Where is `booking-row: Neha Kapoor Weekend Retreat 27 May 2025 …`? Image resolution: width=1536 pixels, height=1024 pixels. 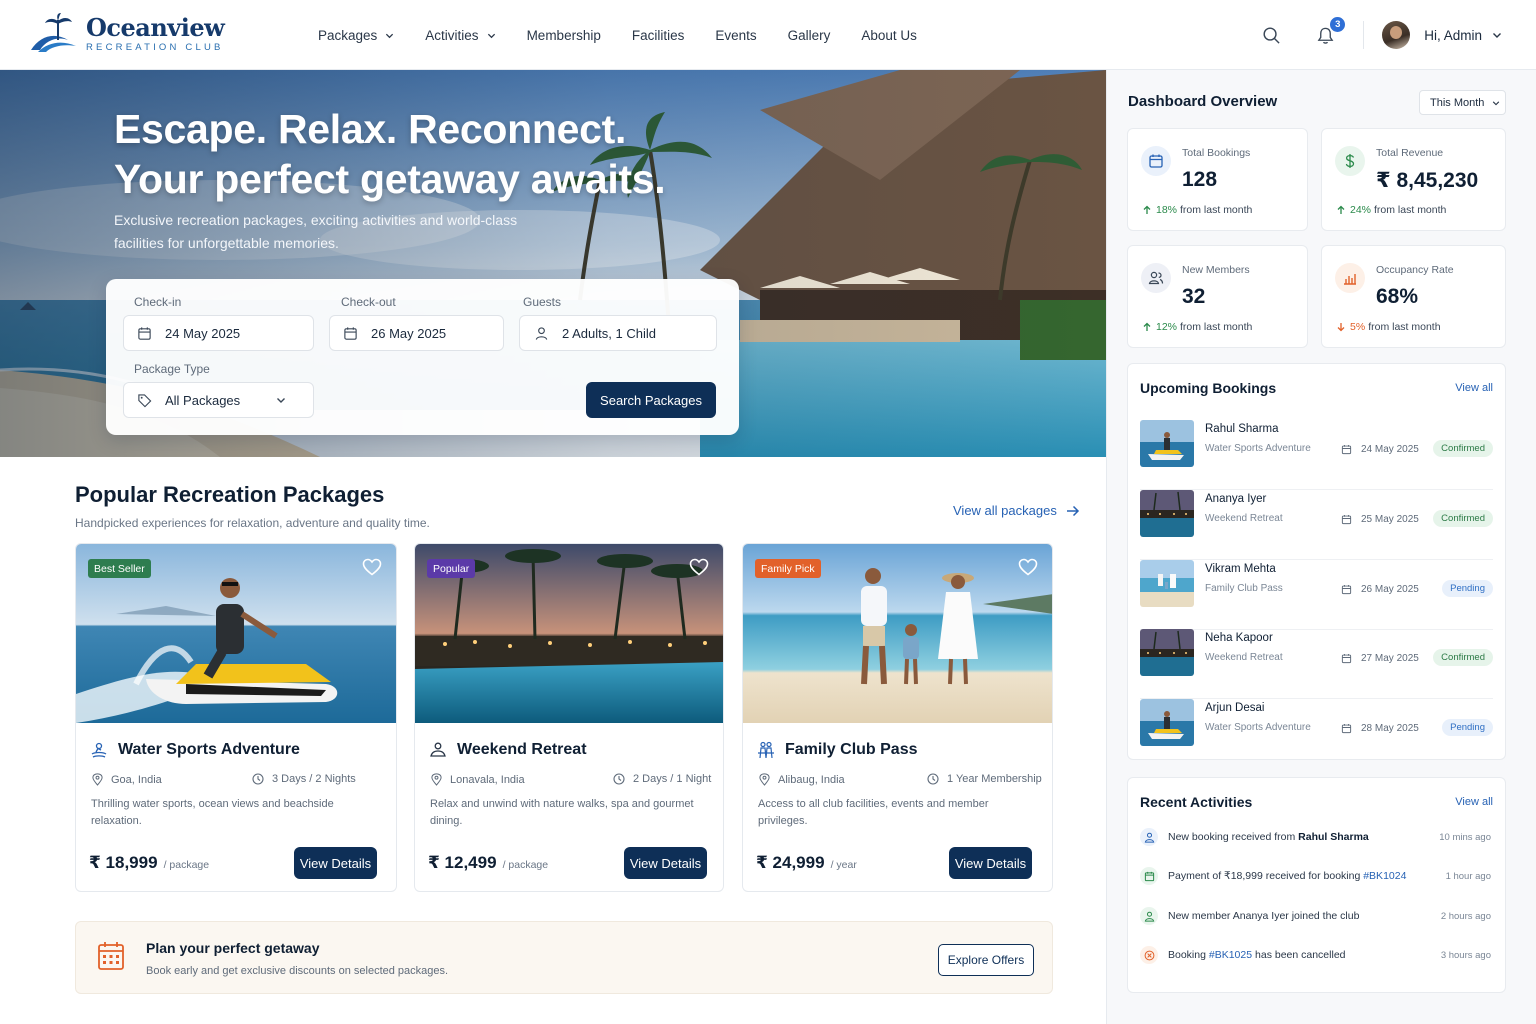 booking-row: Neha Kapoor Weekend Retreat 27 May 2025 … is located at coordinates (1316, 664).